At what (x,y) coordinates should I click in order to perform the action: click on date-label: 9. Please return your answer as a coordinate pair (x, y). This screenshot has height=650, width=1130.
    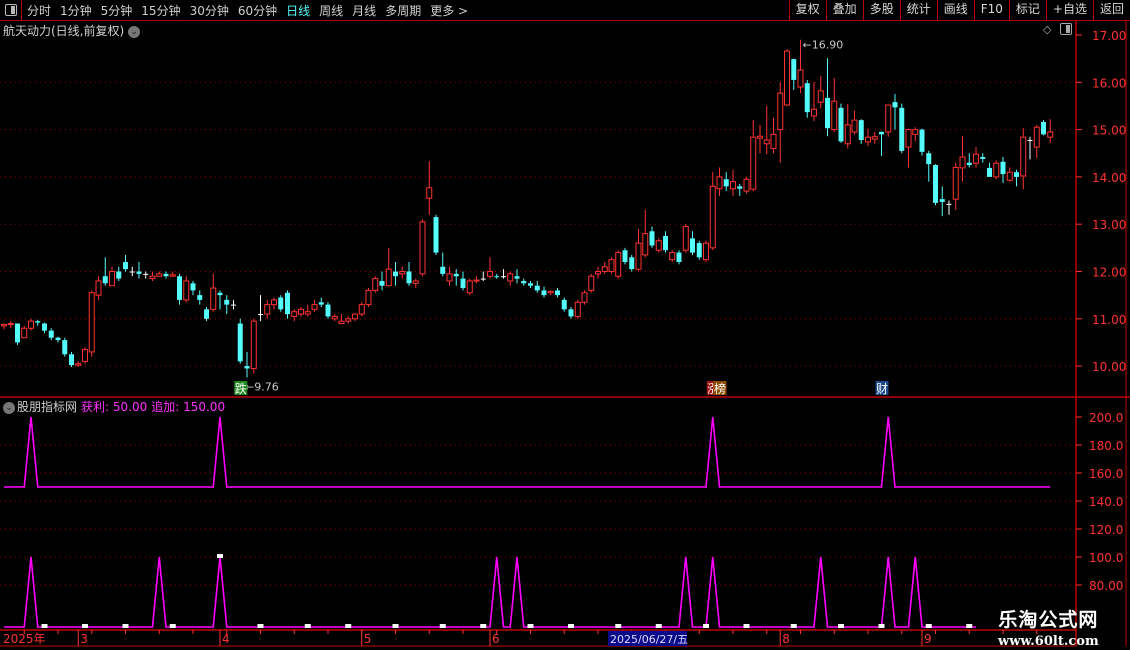
    Looking at the image, I should click on (928, 639).